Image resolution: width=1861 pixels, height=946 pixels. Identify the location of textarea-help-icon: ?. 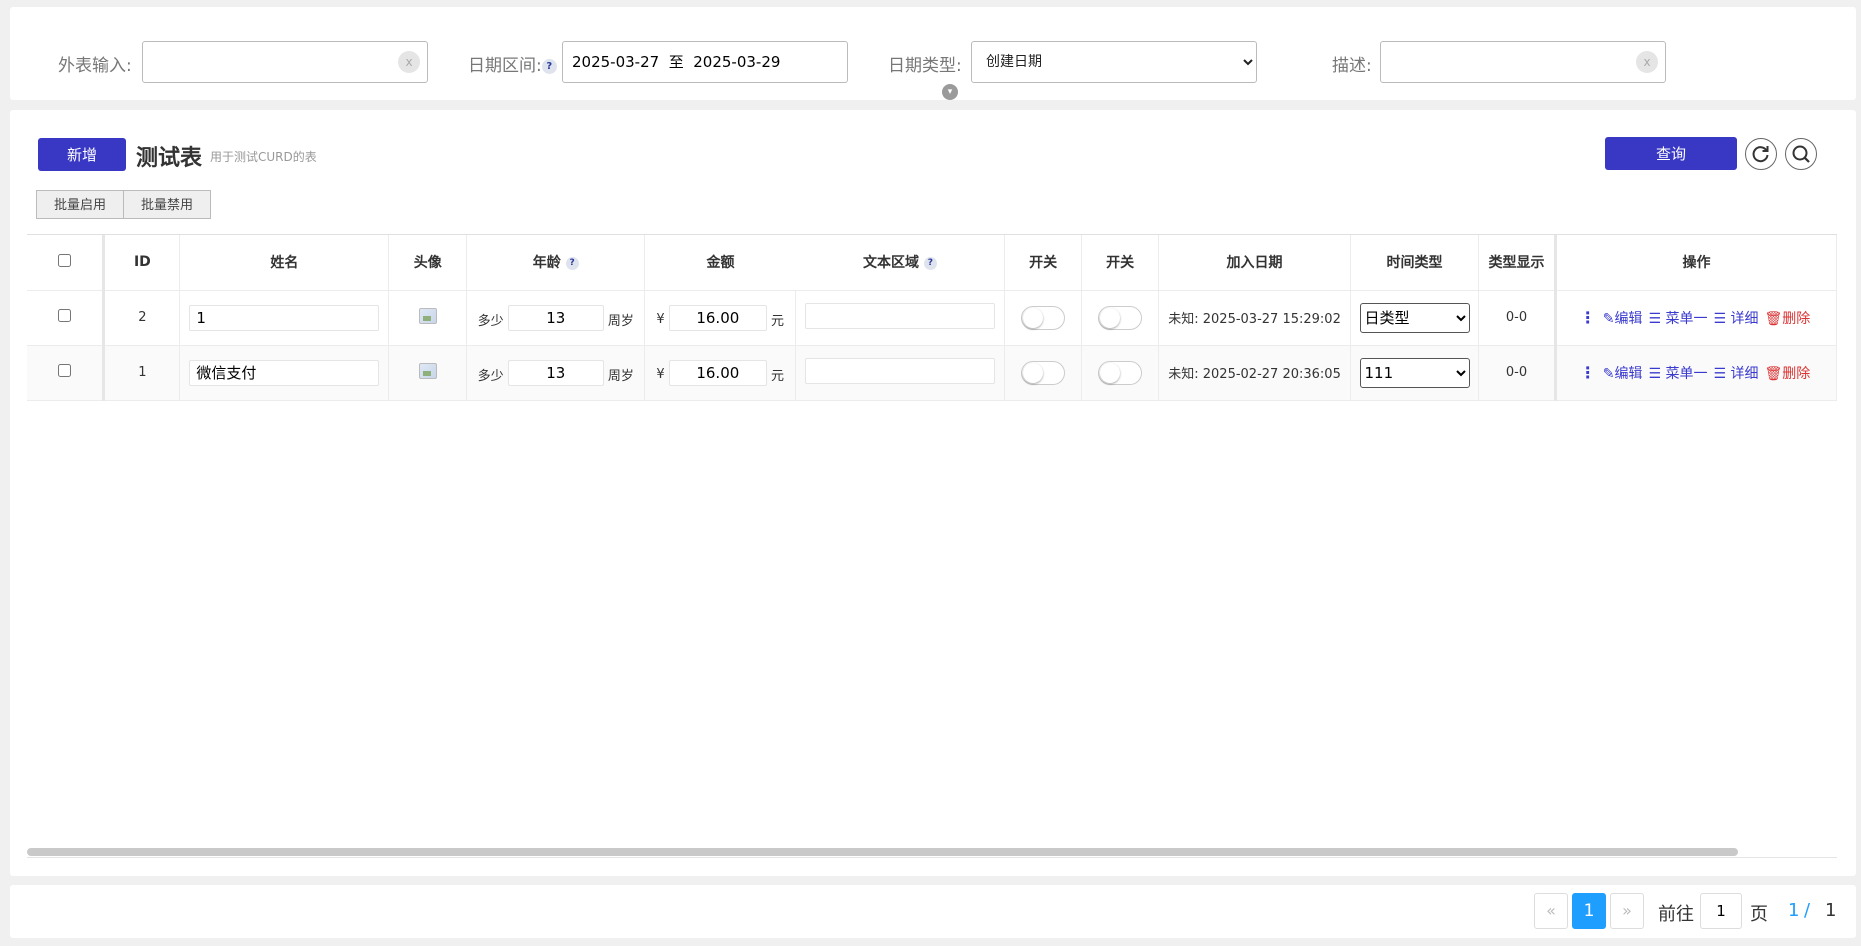
(930, 263).